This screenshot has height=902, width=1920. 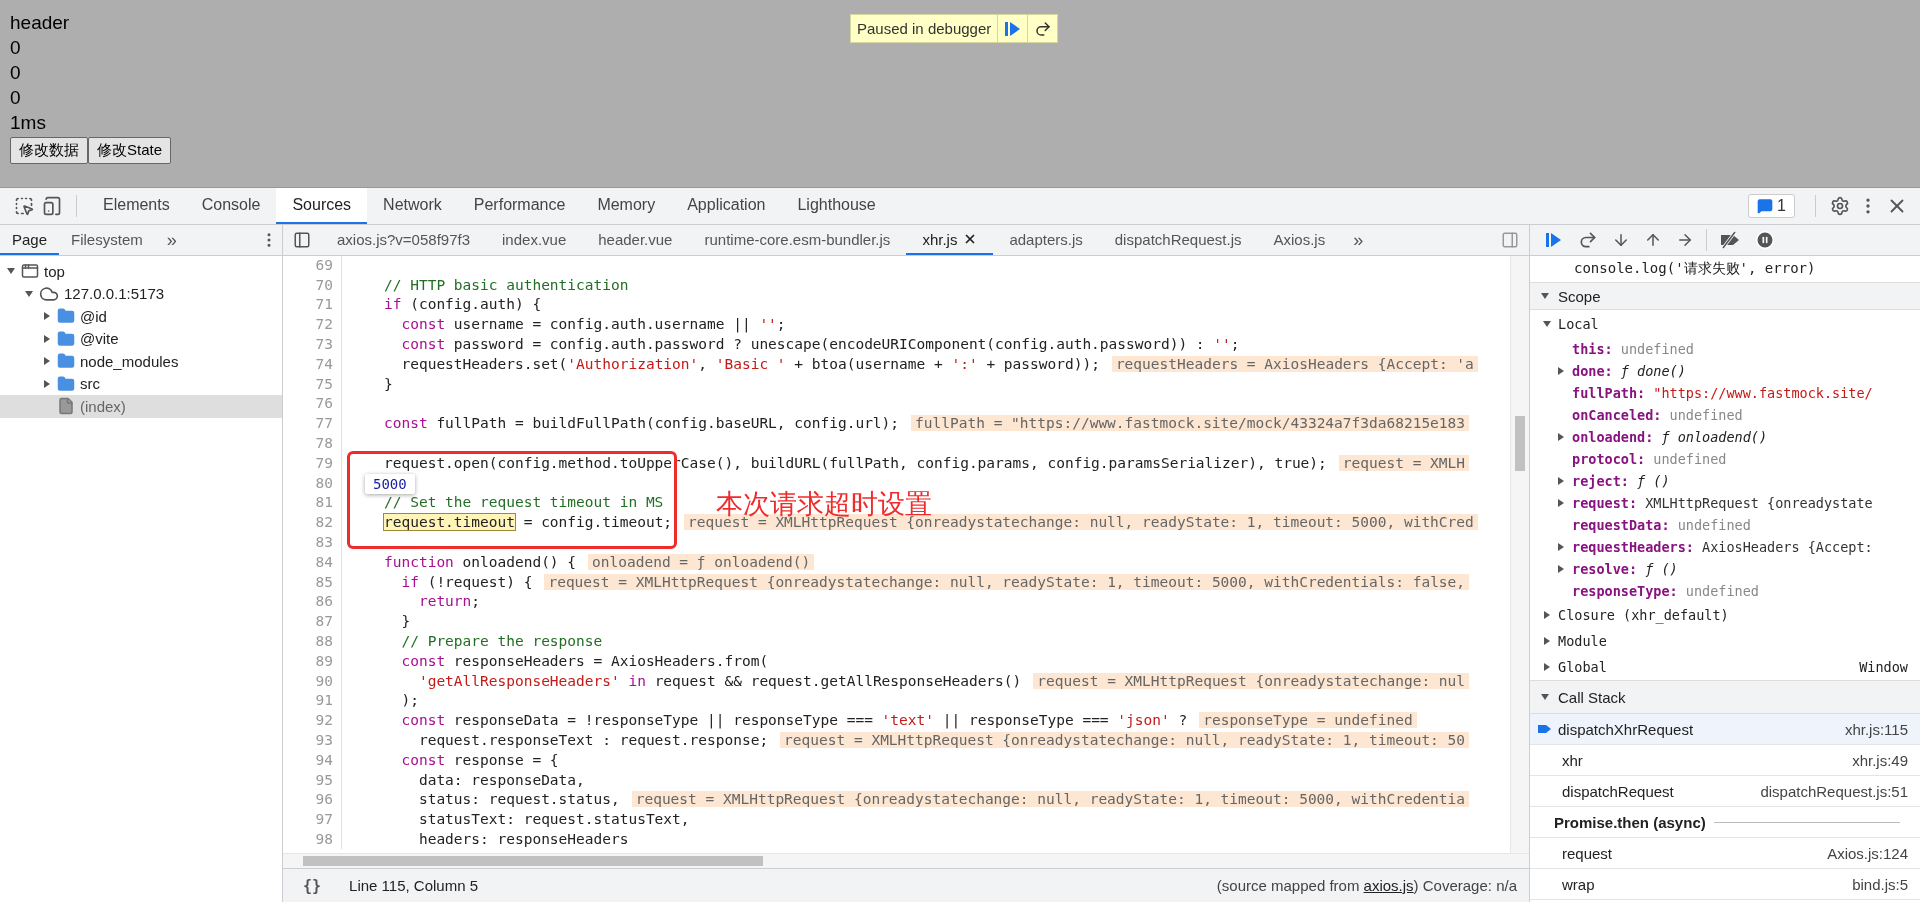 I want to click on step-over-icon, so click(x=1042, y=28).